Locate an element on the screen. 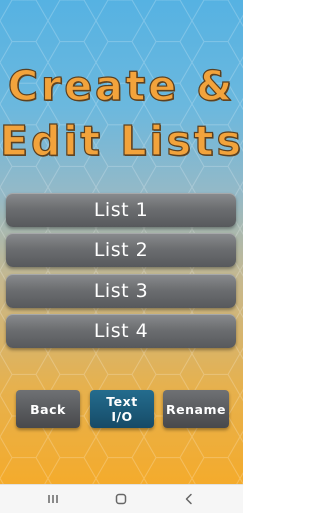 The image size is (320, 513). text-io-label-line-1: Text is located at coordinates (122, 401).